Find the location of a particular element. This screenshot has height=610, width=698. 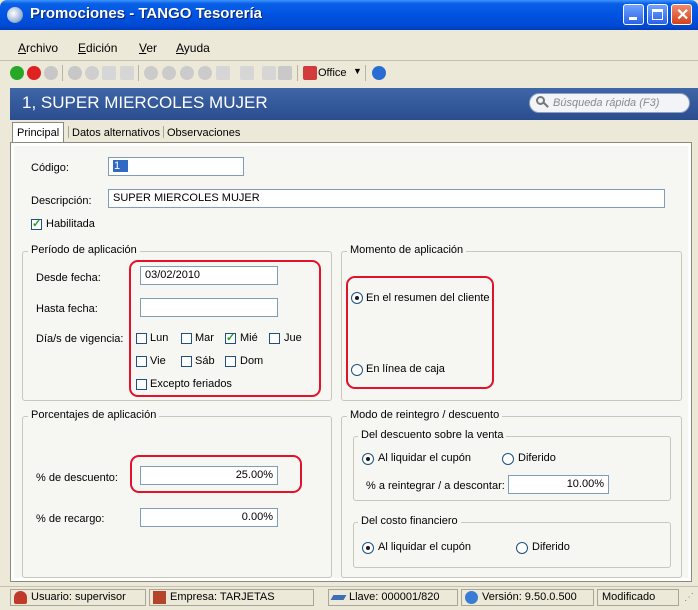

venta-diferido-label: Diferido is located at coordinates (537, 458).